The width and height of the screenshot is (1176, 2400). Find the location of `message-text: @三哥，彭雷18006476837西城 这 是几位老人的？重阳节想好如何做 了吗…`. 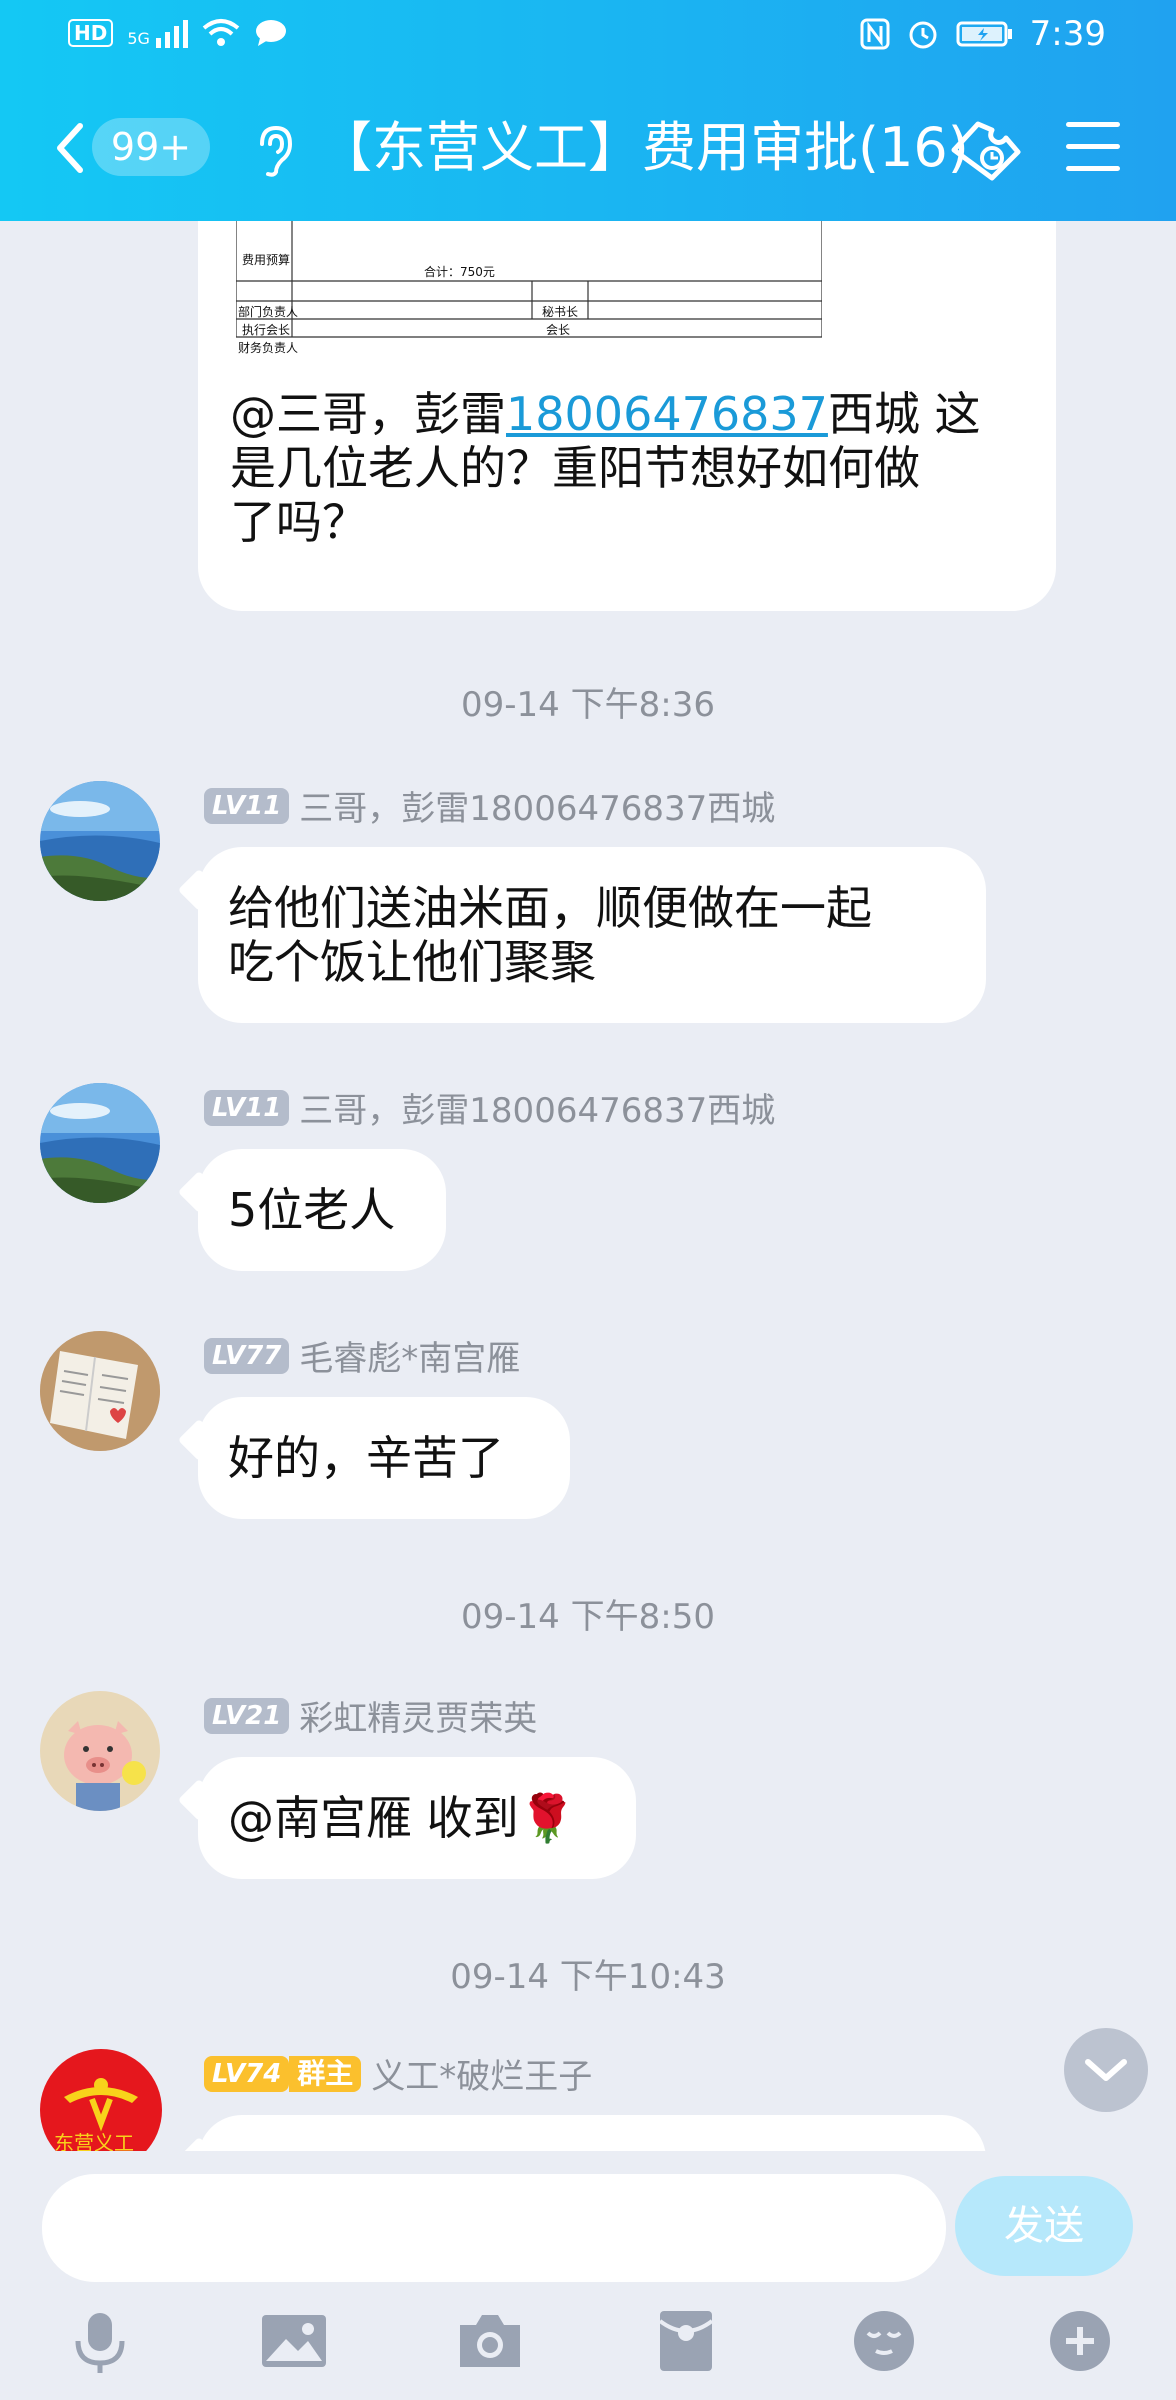

message-text: @三哥，彭雷18006476837西城 这 是几位老人的？重阳节想好如何做 了吗… is located at coordinates (605, 468).